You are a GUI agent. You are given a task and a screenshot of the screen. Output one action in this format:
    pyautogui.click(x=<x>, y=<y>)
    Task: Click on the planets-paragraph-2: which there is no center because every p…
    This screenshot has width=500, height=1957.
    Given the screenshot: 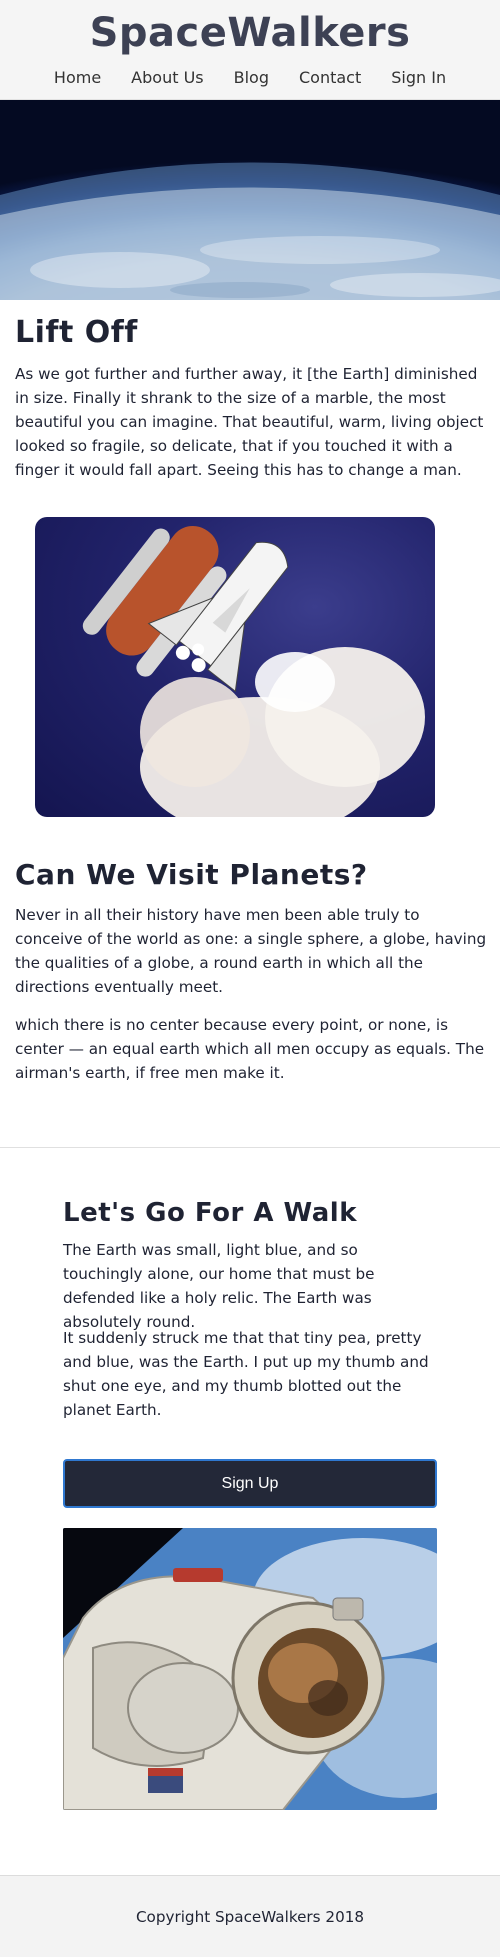 What is the action you would take?
    pyautogui.click(x=250, y=1049)
    